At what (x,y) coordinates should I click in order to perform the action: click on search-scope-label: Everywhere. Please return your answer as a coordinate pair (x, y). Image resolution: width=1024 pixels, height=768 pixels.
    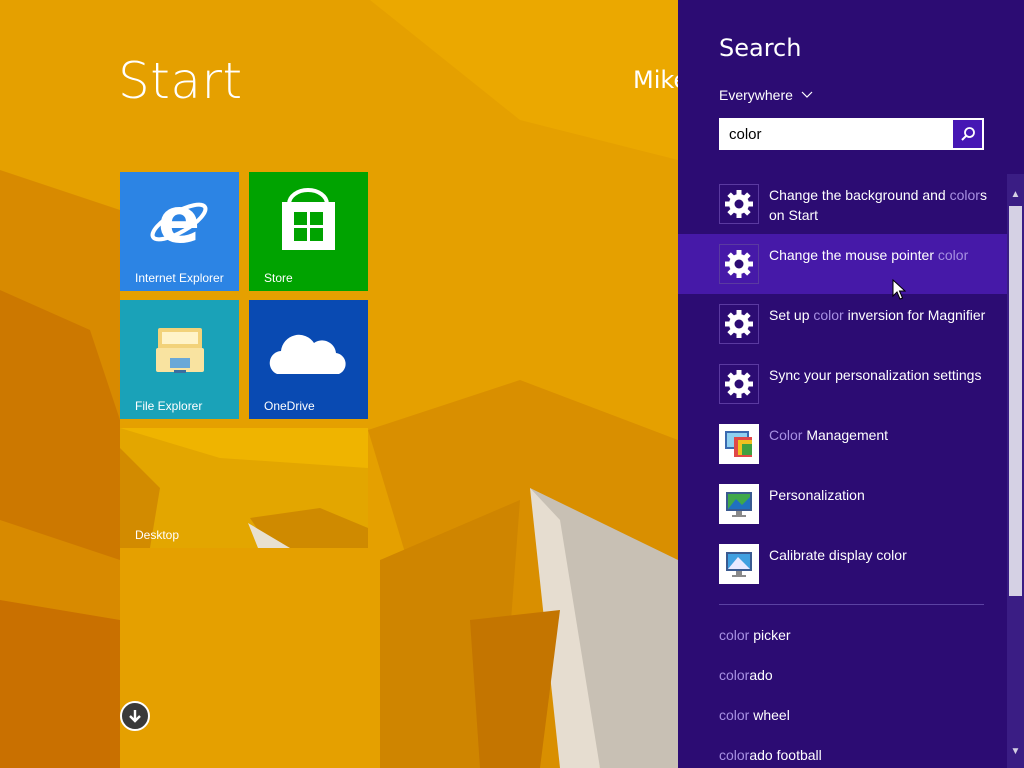
    Looking at the image, I should click on (756, 95).